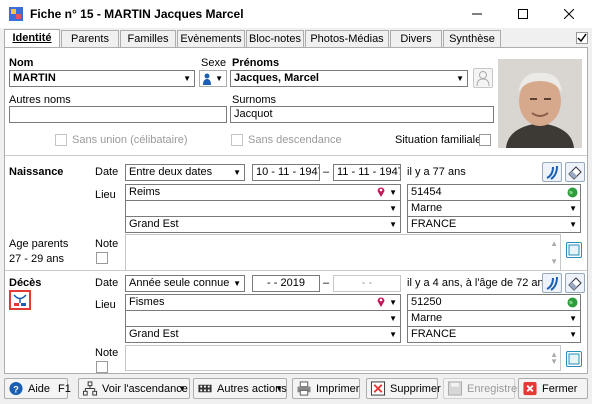 This screenshot has width=592, height=404. Describe the element at coordinates (256, 63) in the screenshot. I see `prenoms-label: Prénoms` at that location.